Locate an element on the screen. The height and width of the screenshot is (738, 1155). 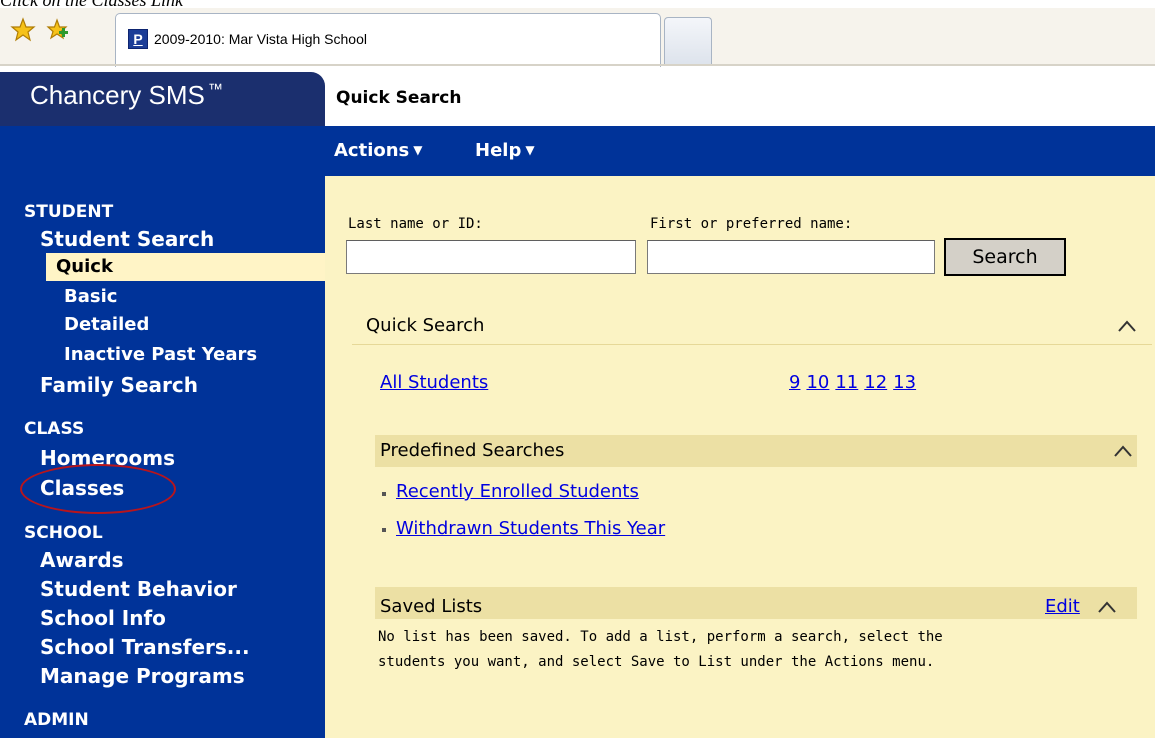
sidebar-heading-school: SCHOOL is located at coordinates (63, 533).